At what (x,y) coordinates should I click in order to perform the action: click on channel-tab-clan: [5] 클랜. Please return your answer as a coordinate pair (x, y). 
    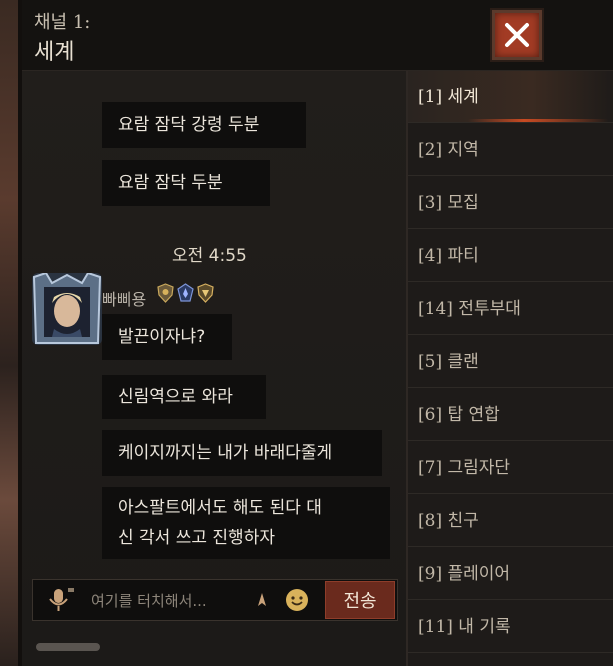
    Looking at the image, I should click on (510, 362).